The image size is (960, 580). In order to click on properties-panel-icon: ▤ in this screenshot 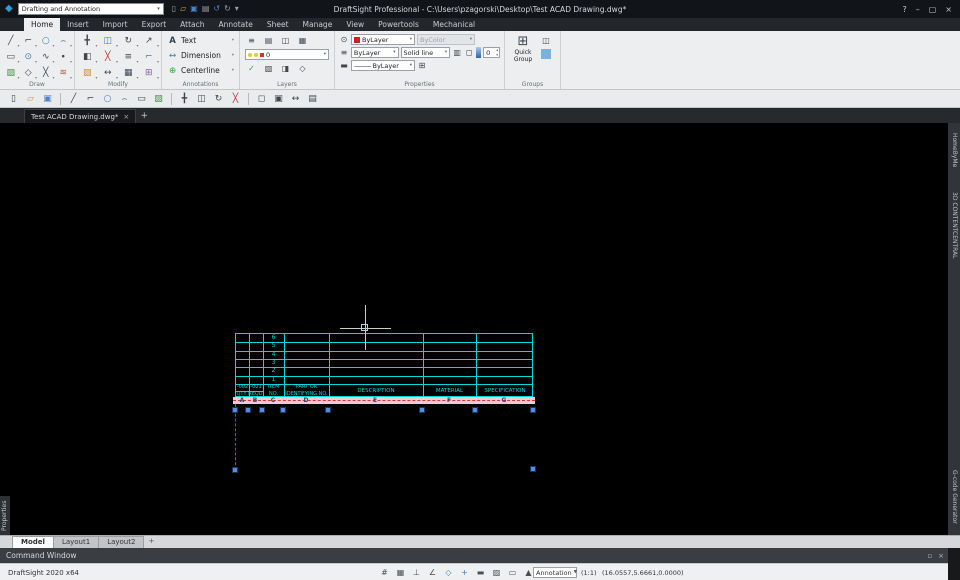, I will do `click(312, 99)`.